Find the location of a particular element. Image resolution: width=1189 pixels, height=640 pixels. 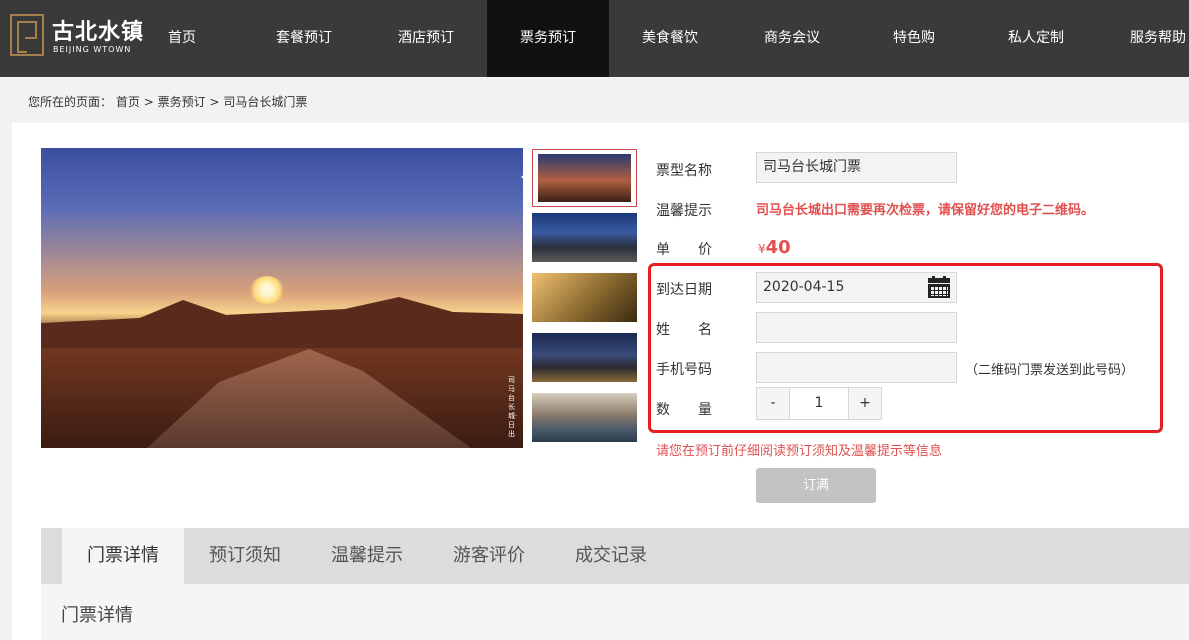

thumbnail-list is located at coordinates (584, 301).